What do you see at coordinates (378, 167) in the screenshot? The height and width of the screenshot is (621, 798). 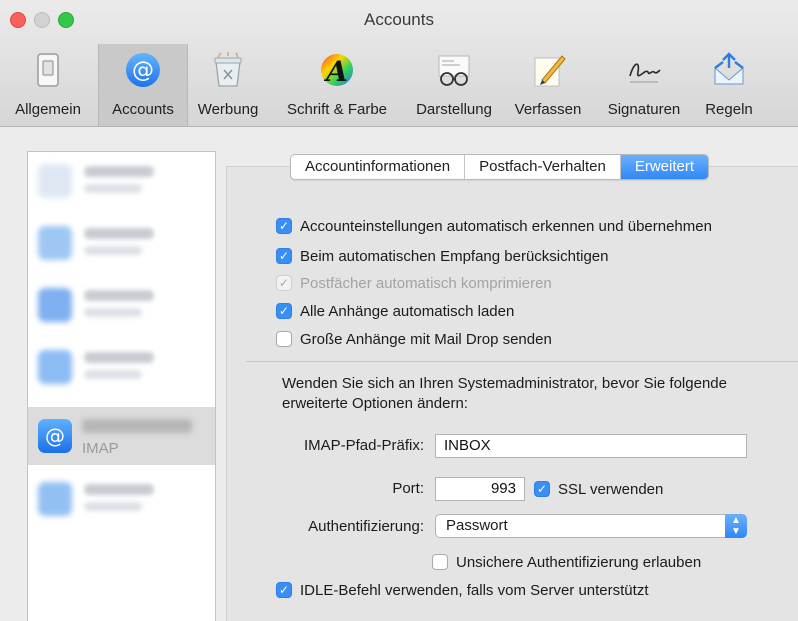 I see `tab-accountinformationen: Accountinformationen` at bounding box center [378, 167].